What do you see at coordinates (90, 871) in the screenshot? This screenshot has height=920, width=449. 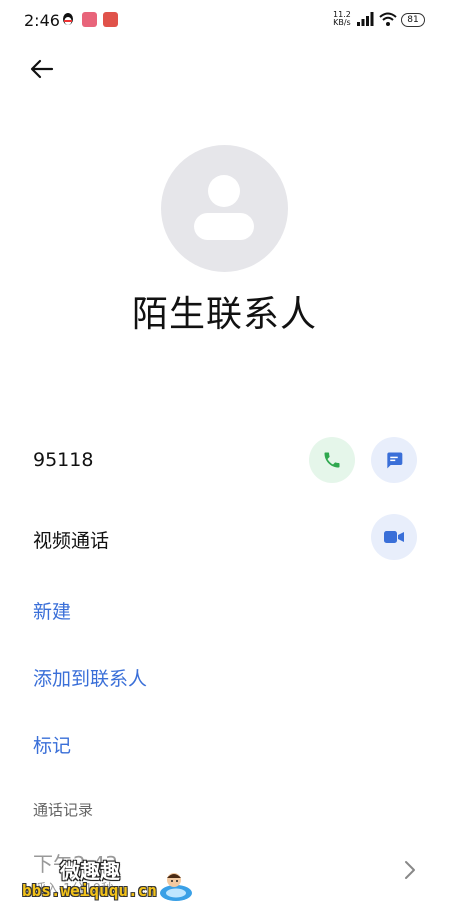 I see `watermark-title: 微趣趣` at bounding box center [90, 871].